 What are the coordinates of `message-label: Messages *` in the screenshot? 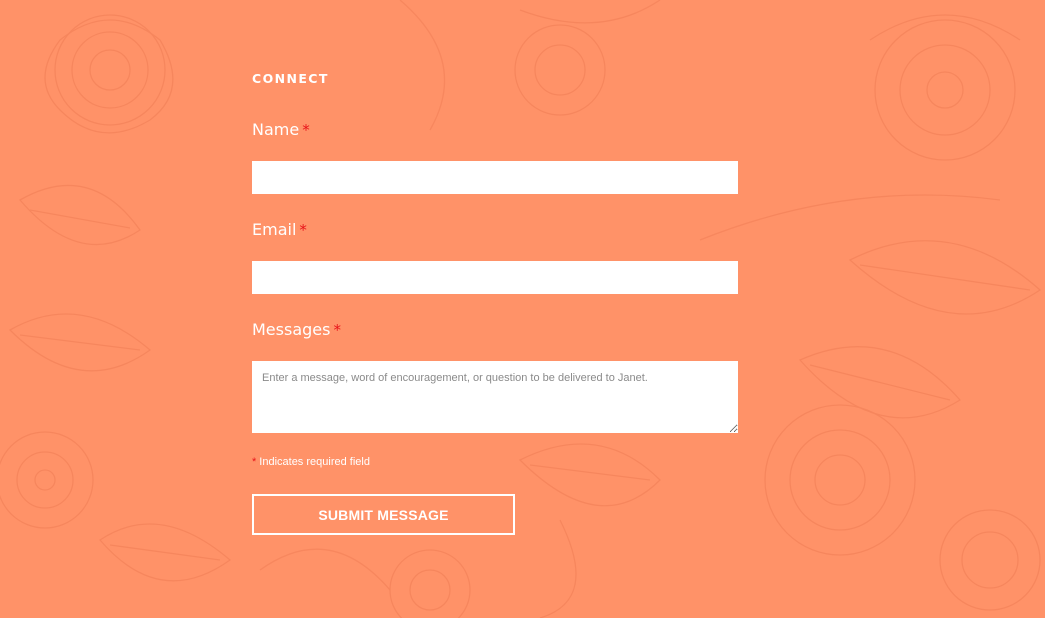 It's located at (296, 330).